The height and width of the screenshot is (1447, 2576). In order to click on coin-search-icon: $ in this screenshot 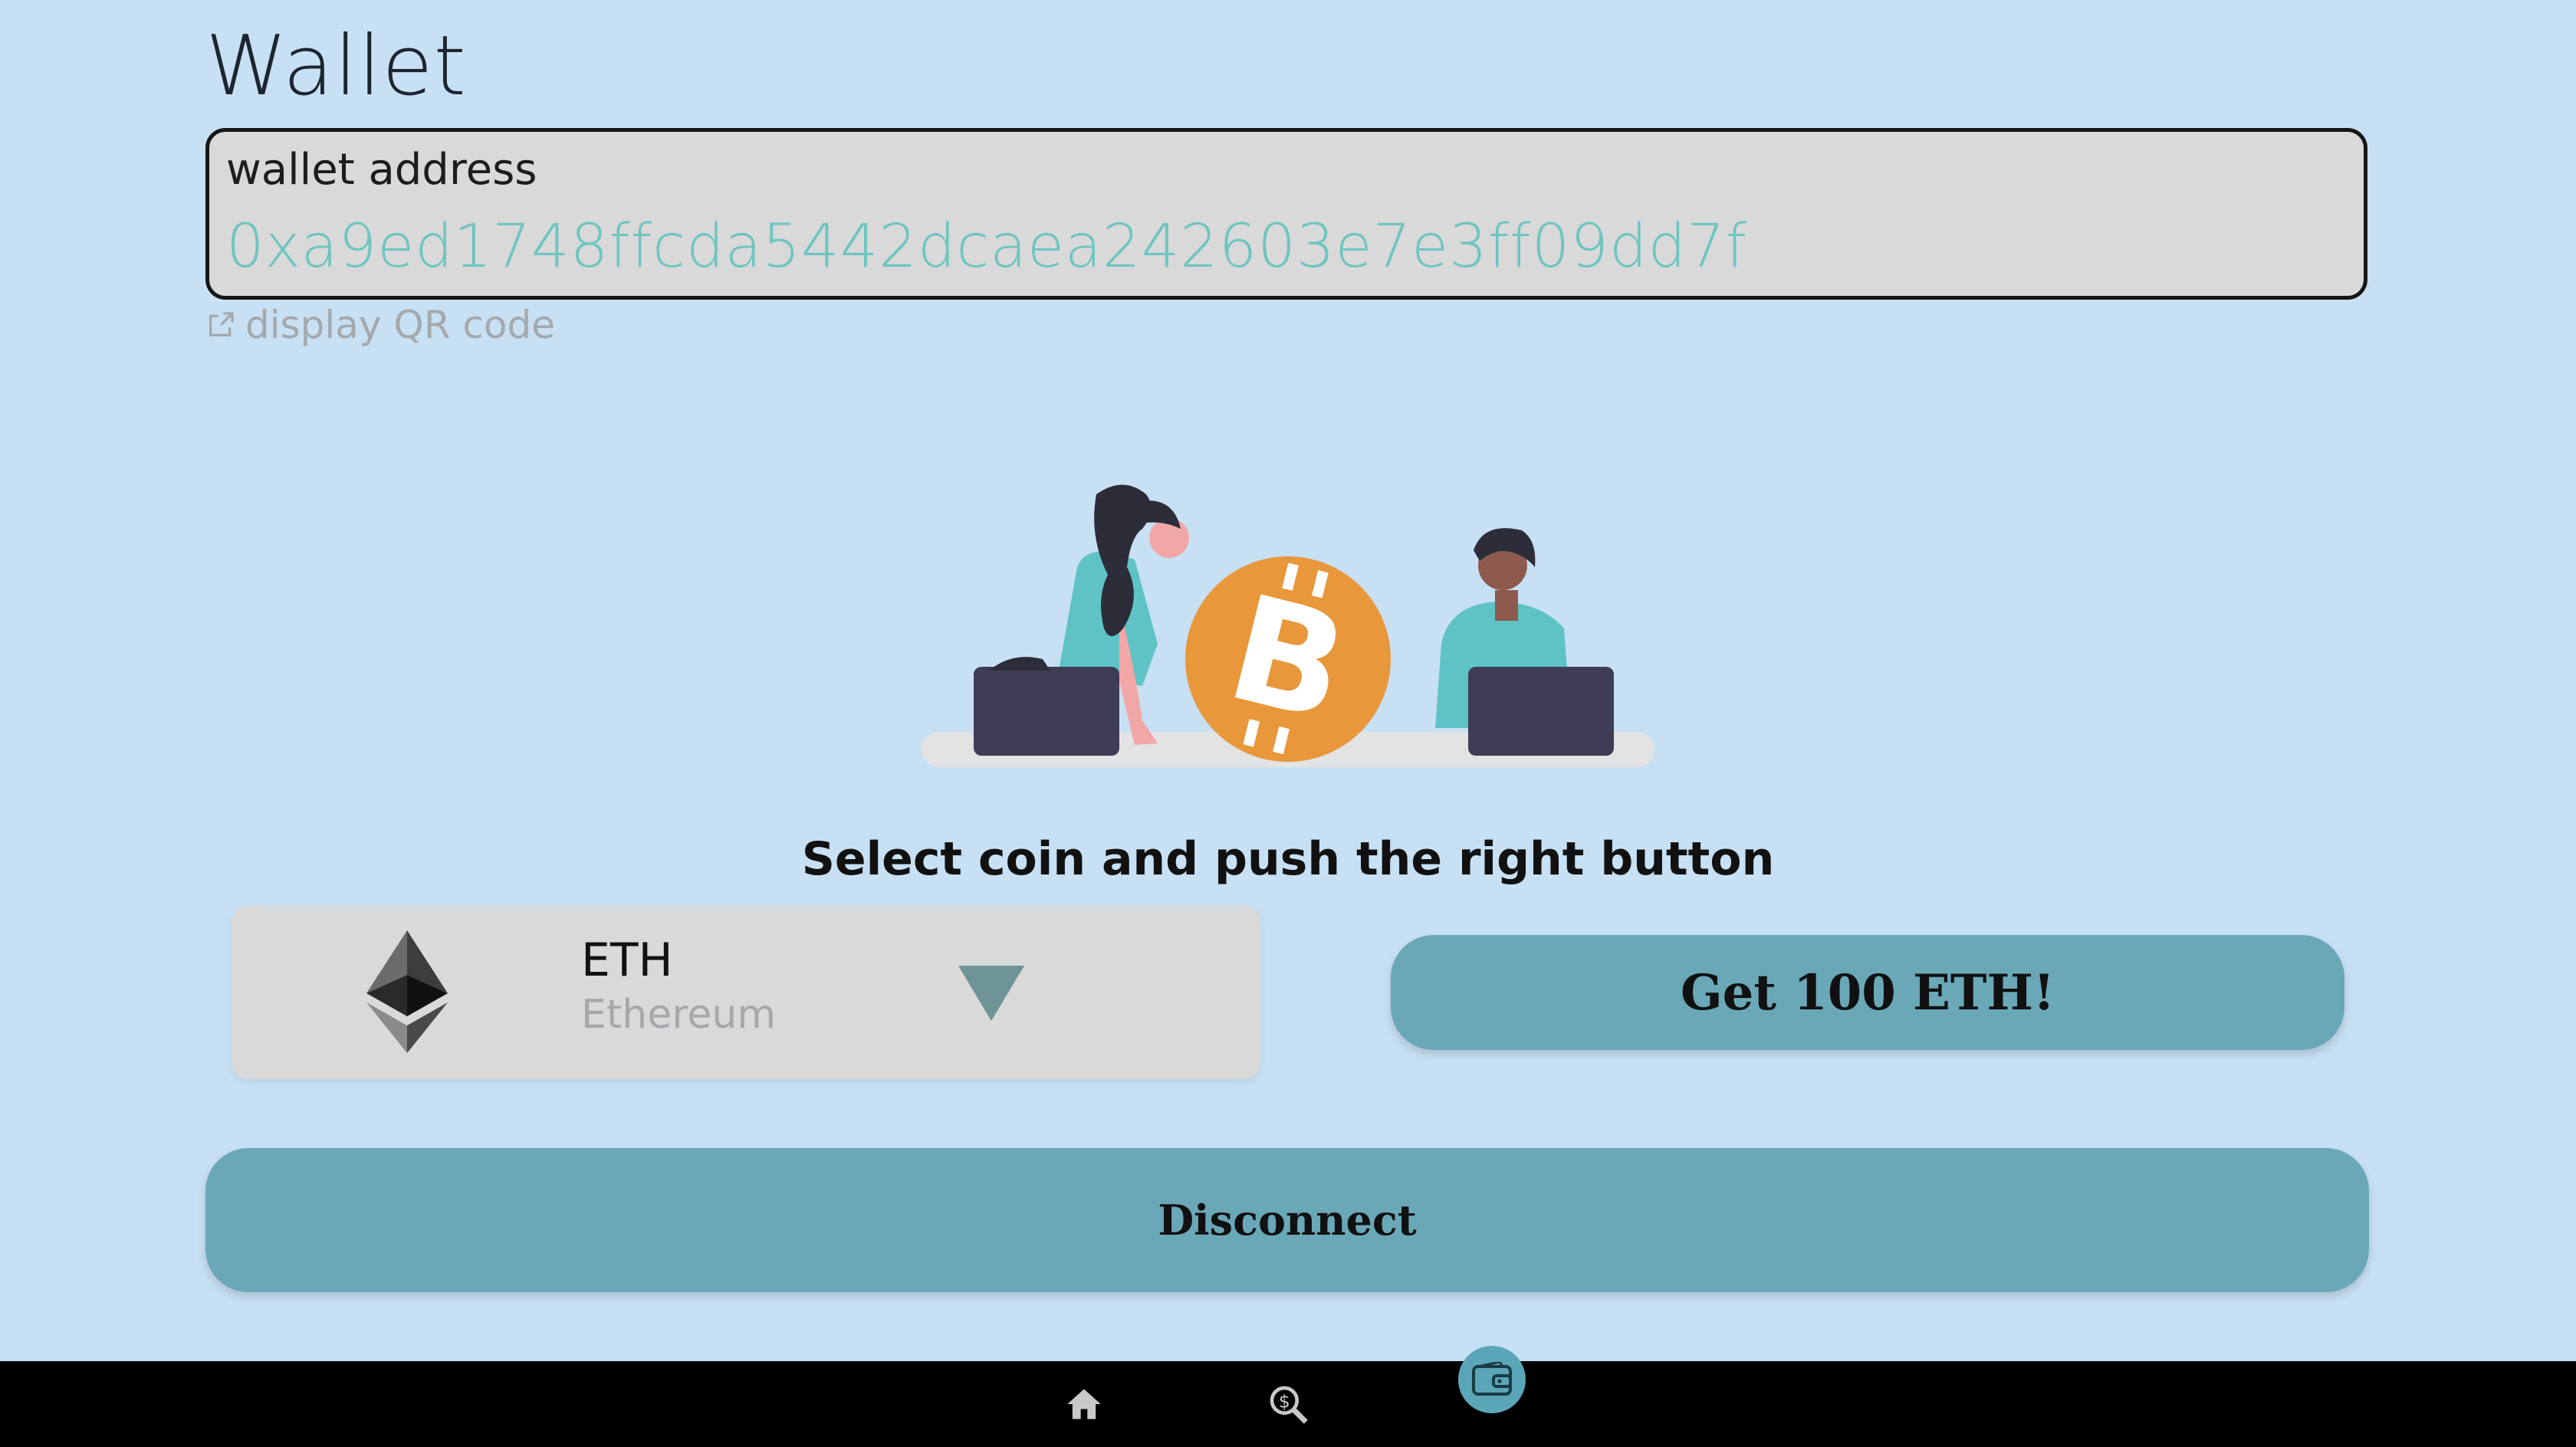, I will do `click(1288, 1404)`.